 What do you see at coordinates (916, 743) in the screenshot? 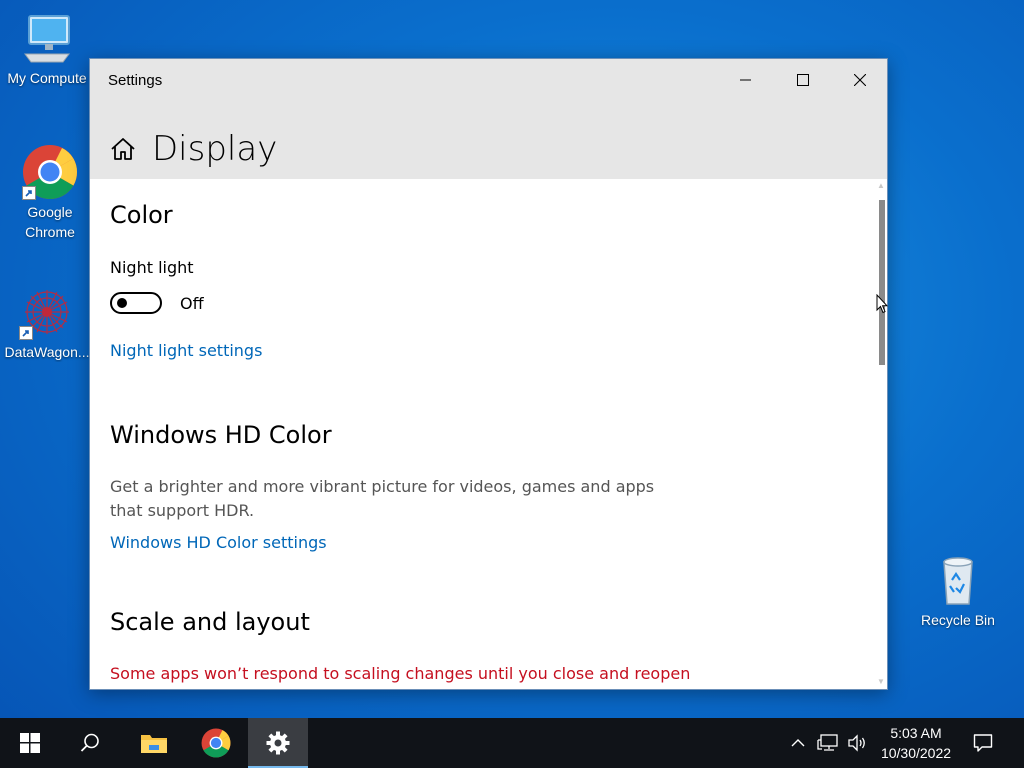
I see `clock: 5:03 AM 10/30/2022` at bounding box center [916, 743].